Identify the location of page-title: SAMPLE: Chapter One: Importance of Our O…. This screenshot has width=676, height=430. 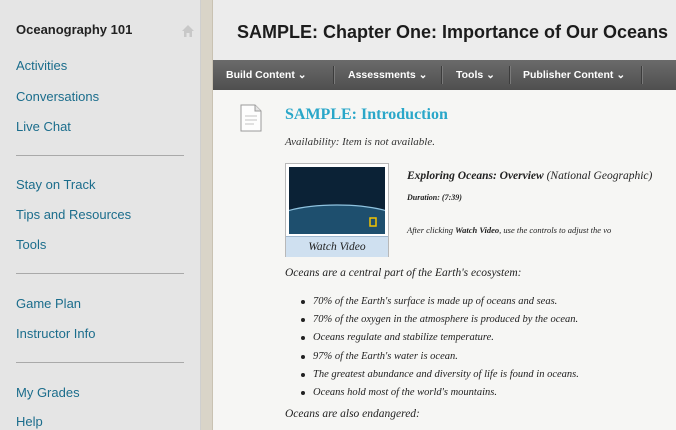
(453, 32).